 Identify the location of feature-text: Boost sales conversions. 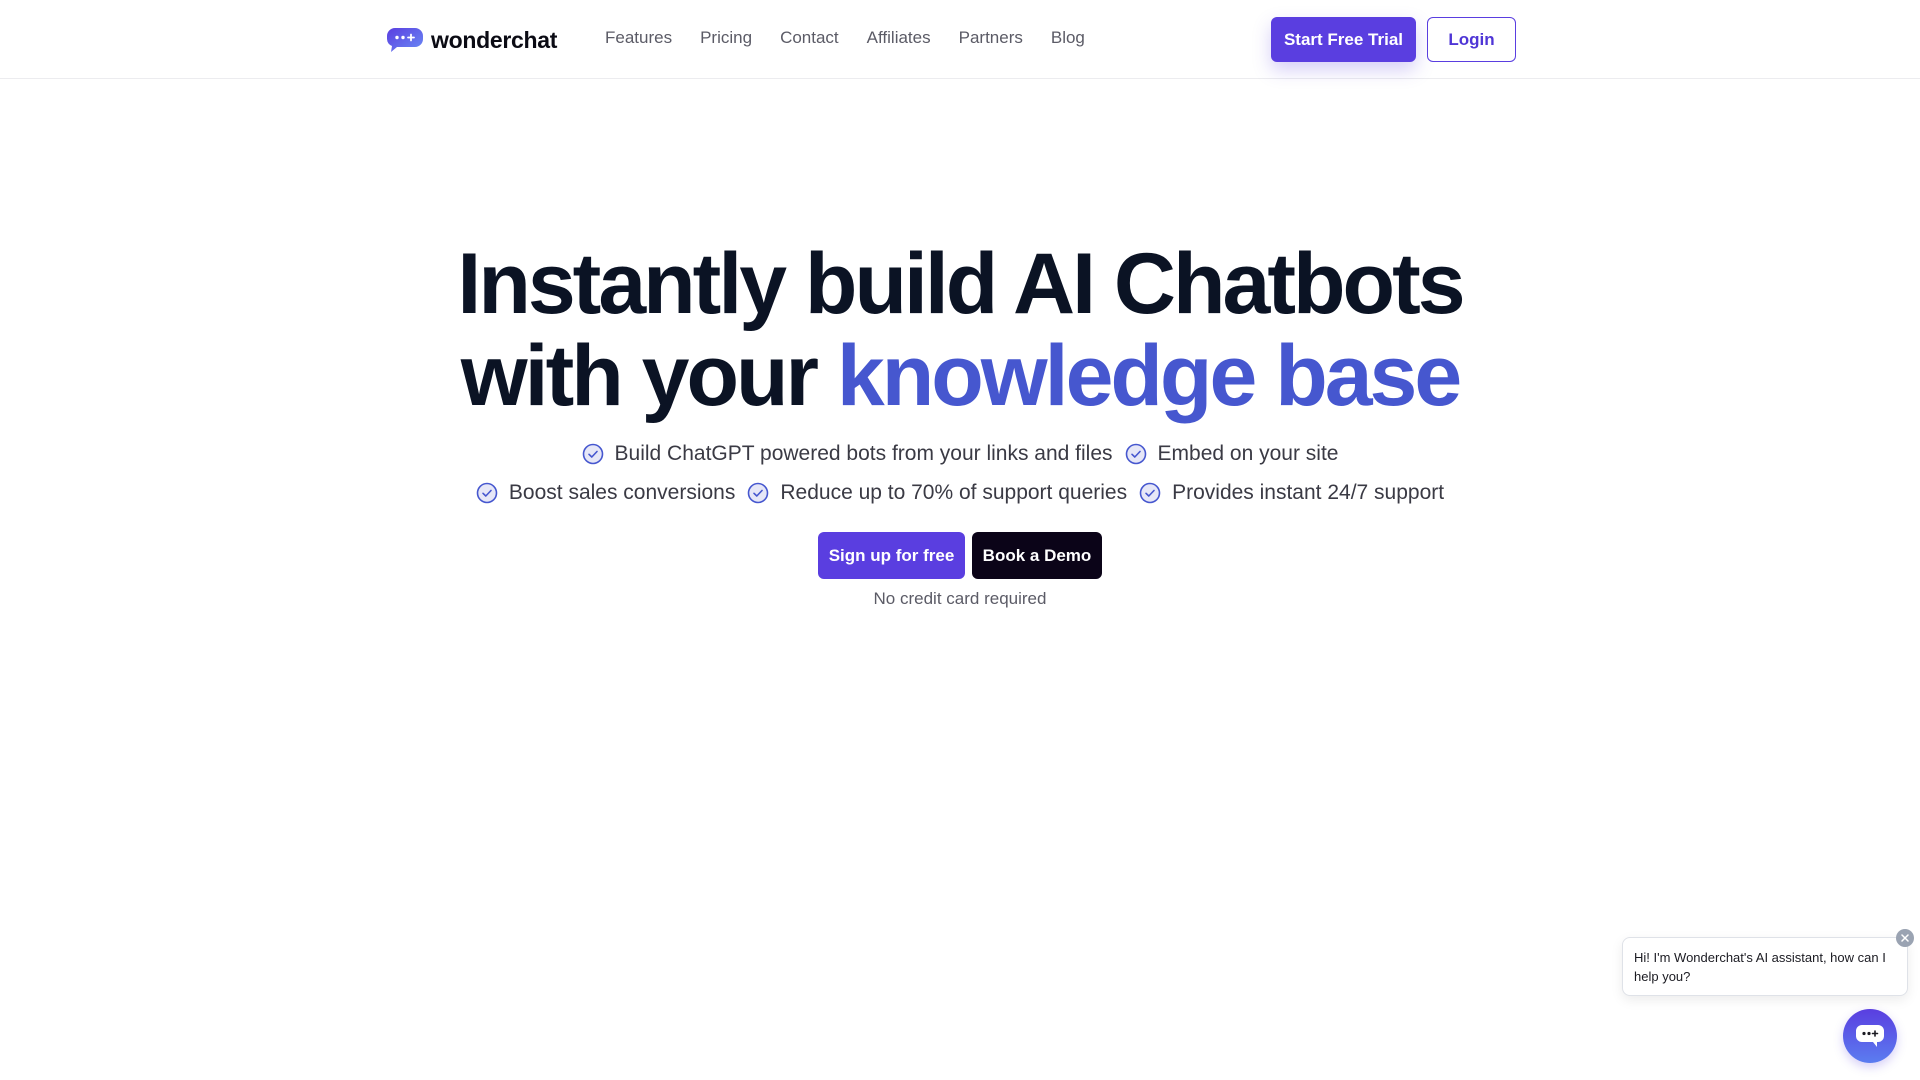
(622, 492).